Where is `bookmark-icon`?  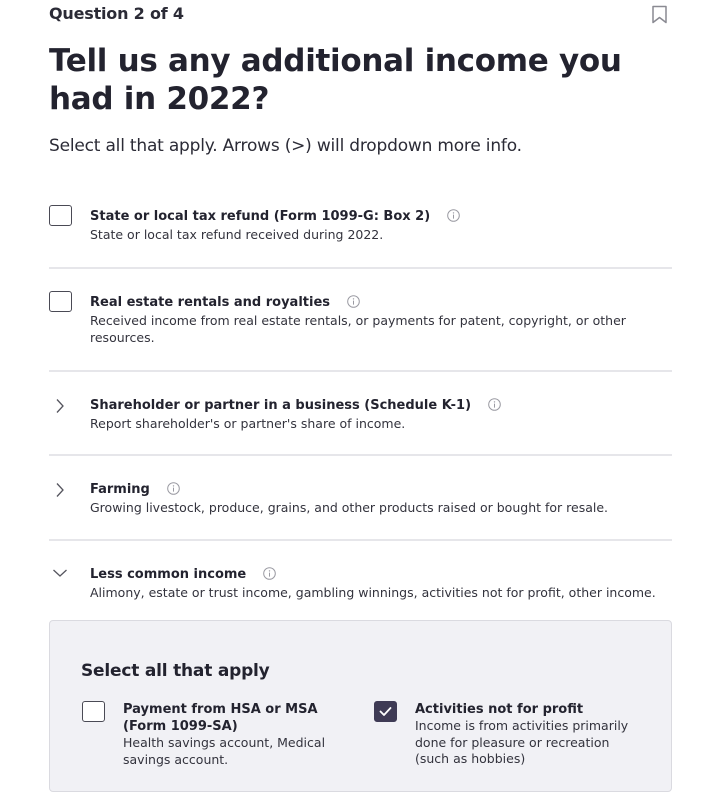
bookmark-icon is located at coordinates (659, 14).